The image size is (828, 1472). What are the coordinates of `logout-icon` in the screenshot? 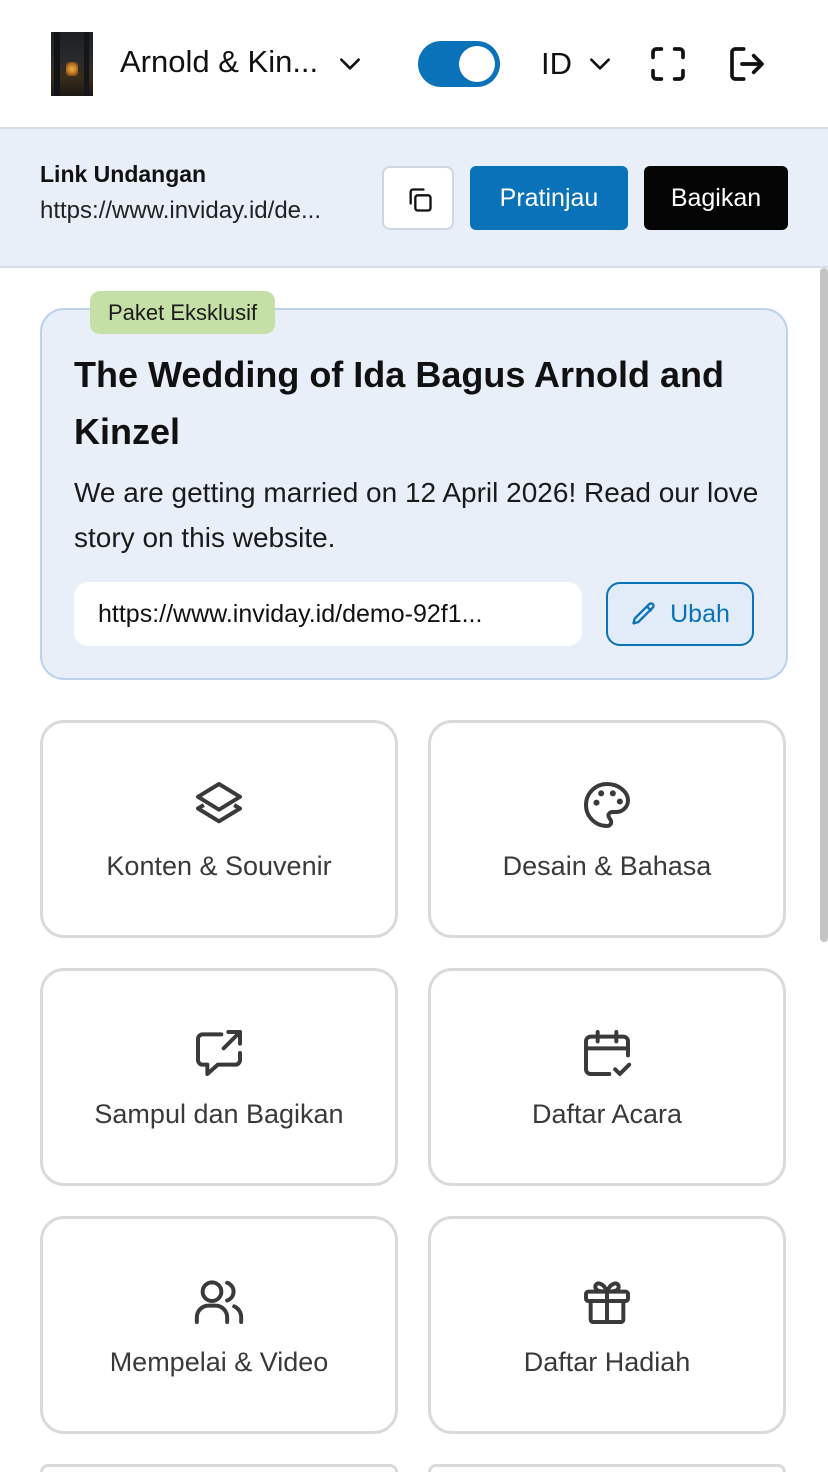 It's located at (747, 64).